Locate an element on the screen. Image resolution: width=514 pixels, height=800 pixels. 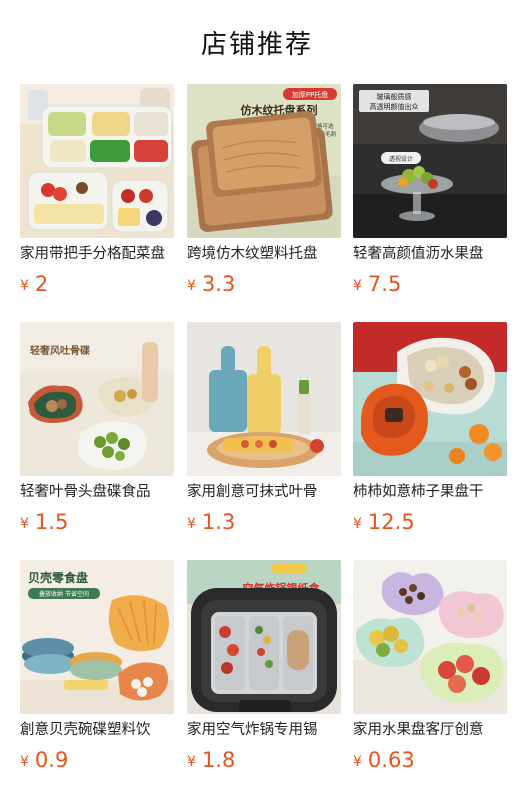
product-image: 轻奢风吐骨碟 is located at coordinates (97, 399).